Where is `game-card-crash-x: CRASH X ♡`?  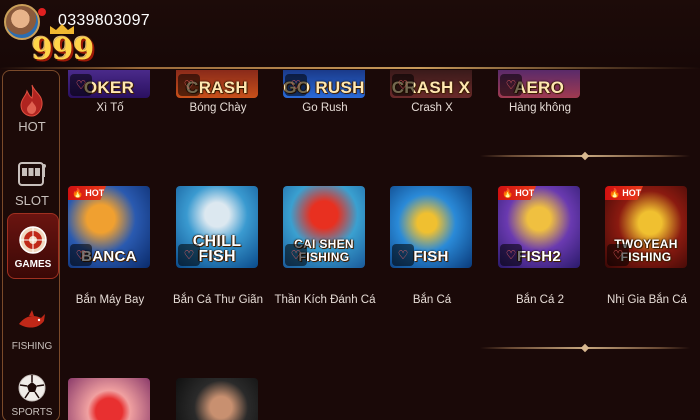 game-card-crash-x: CRASH X ♡ is located at coordinates (431, 84).